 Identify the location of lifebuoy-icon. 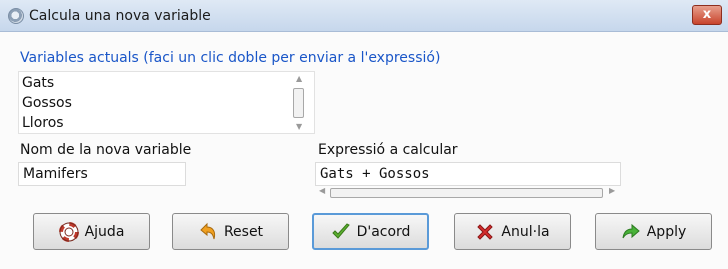
(68, 231).